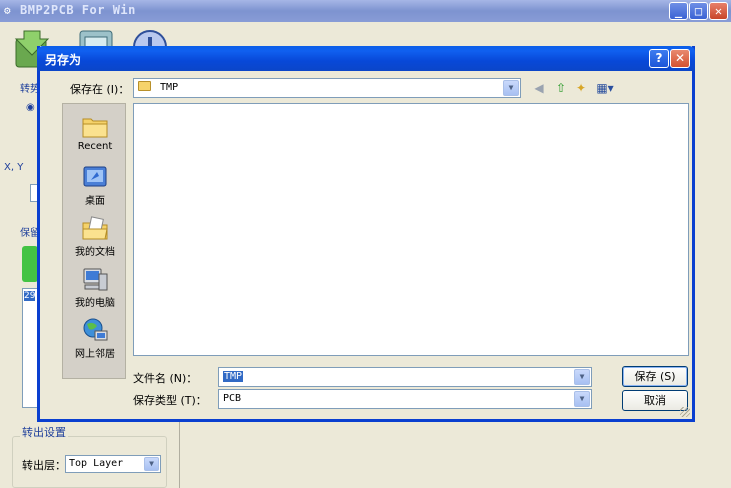 The width and height of the screenshot is (731, 488). Describe the element at coordinates (95, 252) in the screenshot. I see `place-label: 我的文档` at that location.